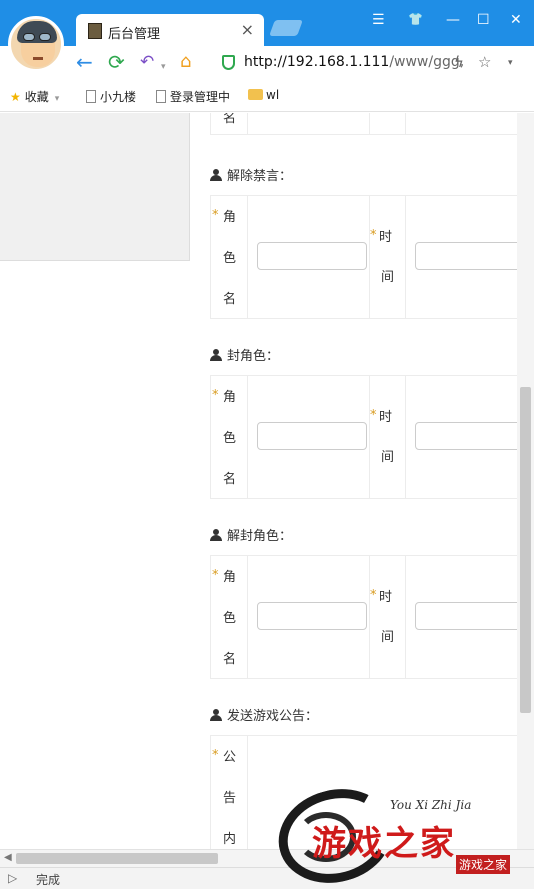 The width and height of the screenshot is (534, 889). What do you see at coordinates (367, 437) in the screenshot?
I see `form-card-ban-role: * 角 色 名 * 时 间` at bounding box center [367, 437].